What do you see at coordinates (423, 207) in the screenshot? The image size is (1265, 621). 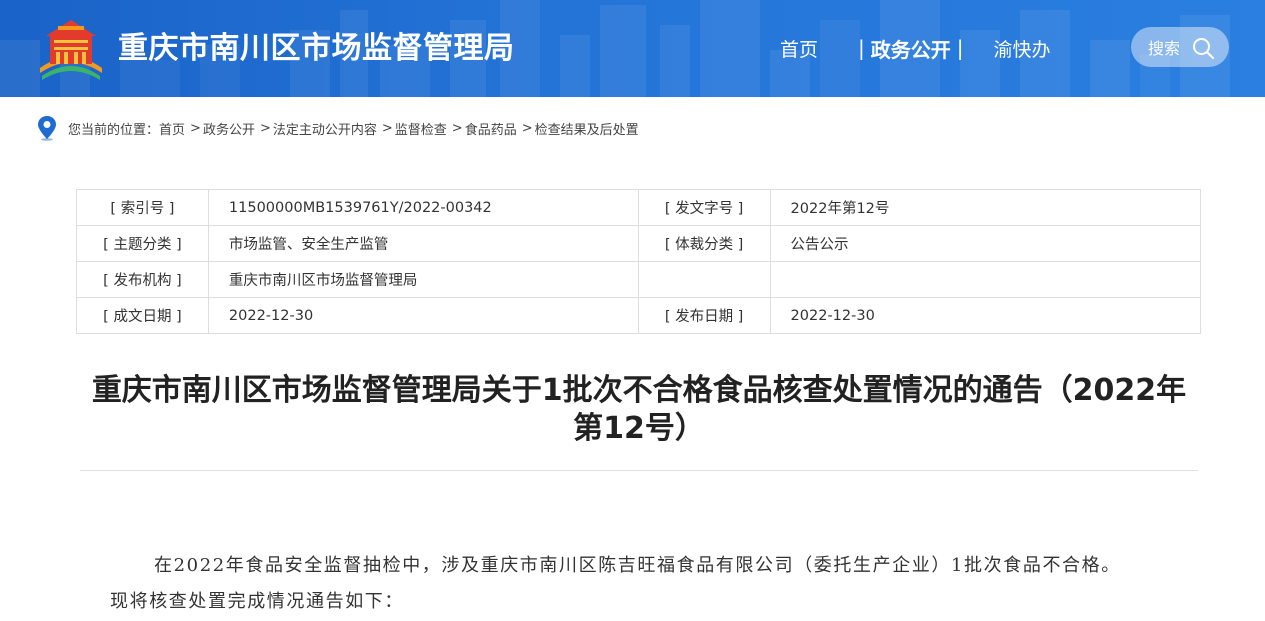 I see `meta-value-index-number: 11500000MB1539761Y/2022-00342` at bounding box center [423, 207].